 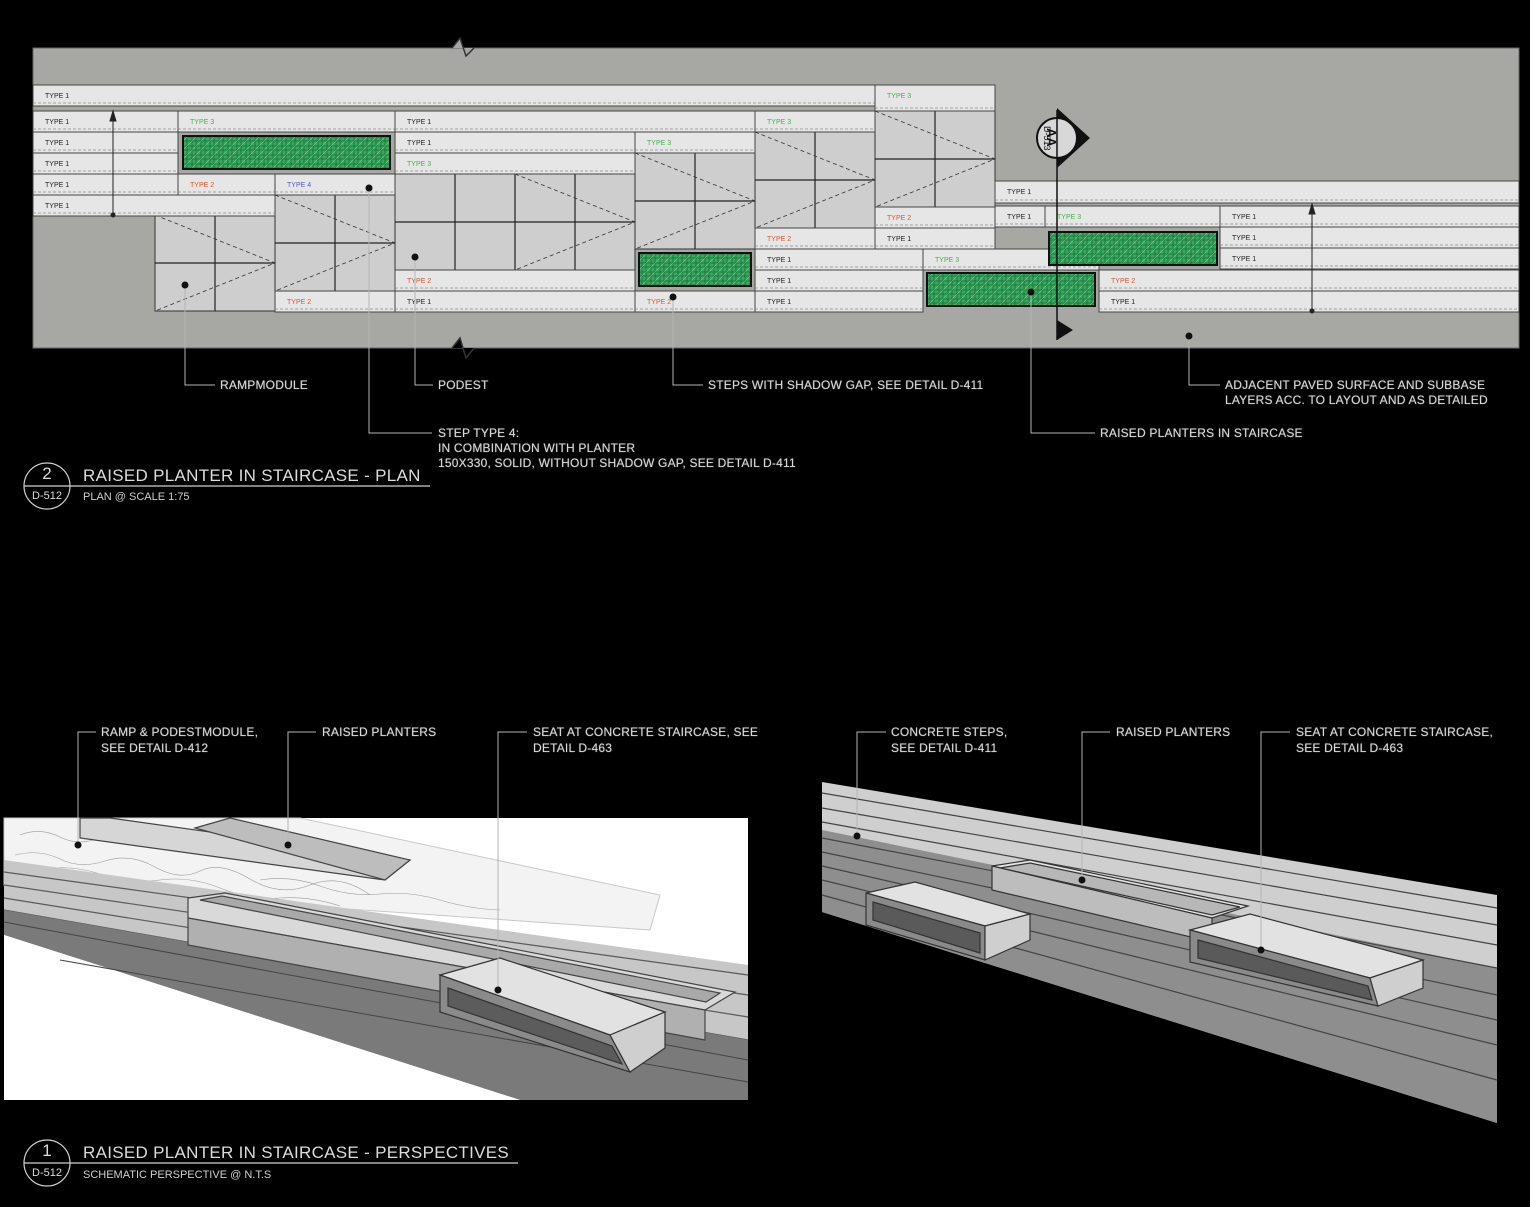 I want to click on plan-title: RAISED PLANTER IN STAIRCASE - PLAN, so click(x=252, y=475).